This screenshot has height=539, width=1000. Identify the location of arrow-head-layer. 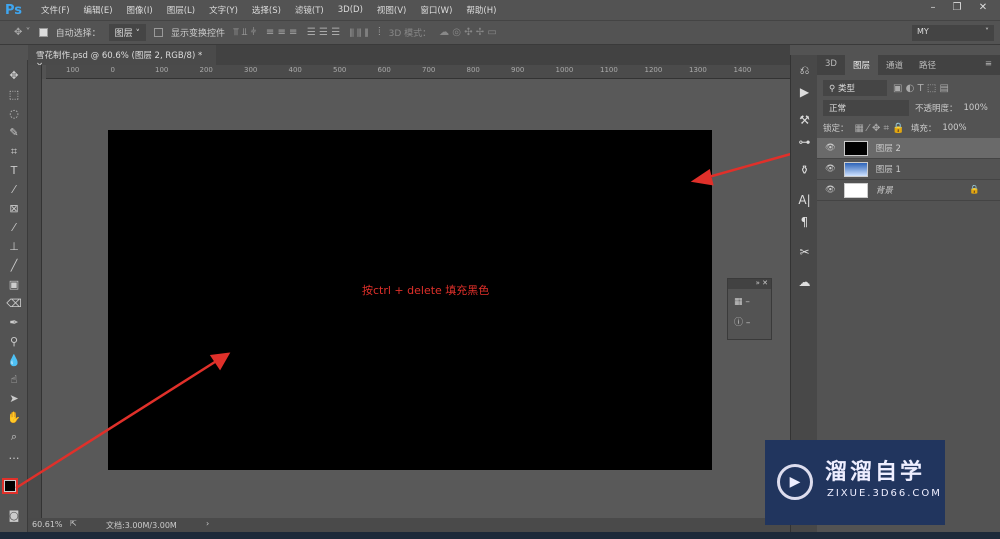
(702, 177).